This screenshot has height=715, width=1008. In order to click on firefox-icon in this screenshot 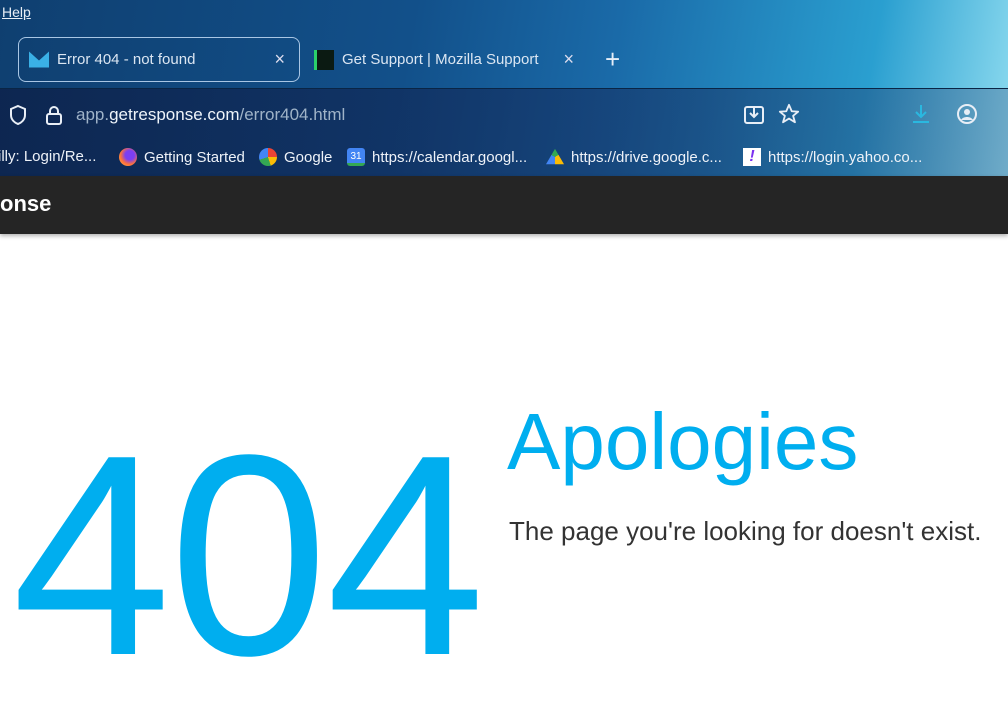, I will do `click(128, 157)`.